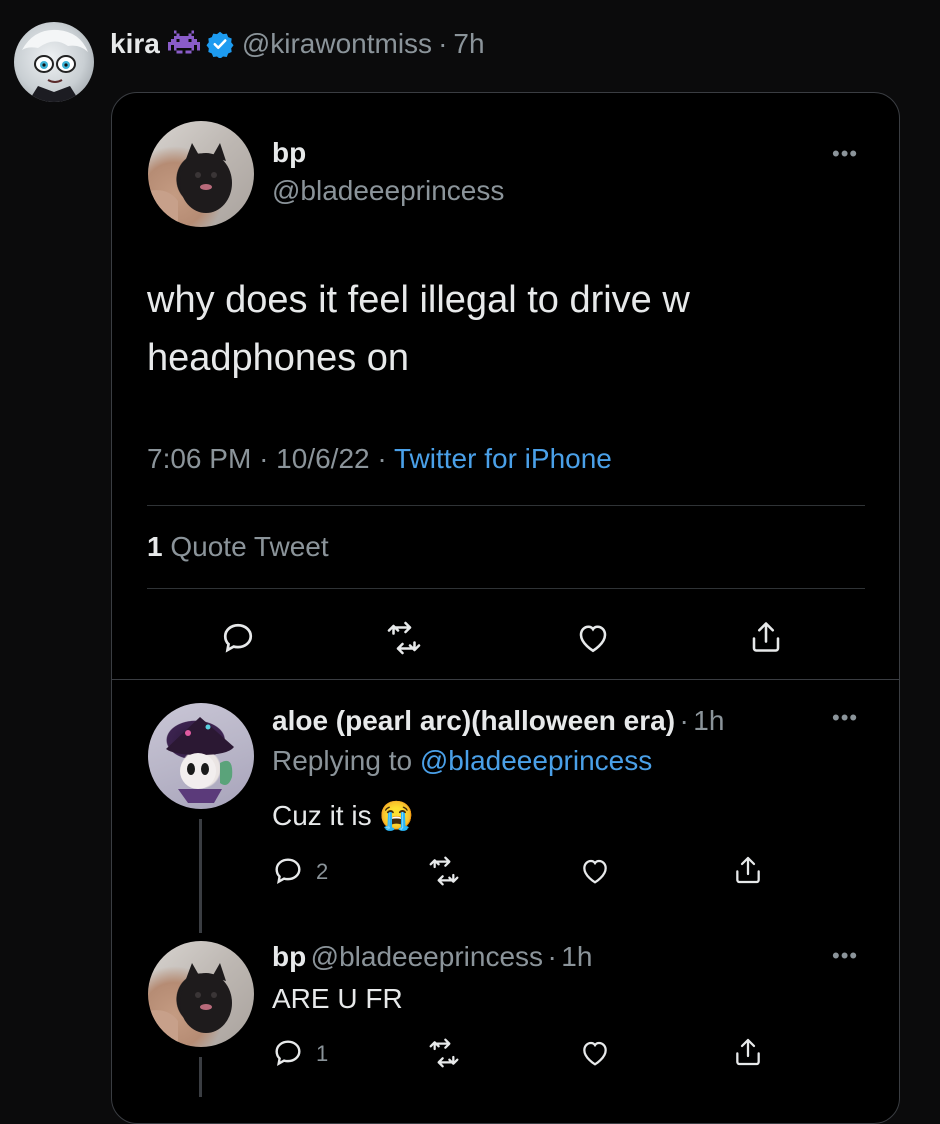 This screenshot has height=1124, width=940. What do you see at coordinates (322, 1053) in the screenshot?
I see `reply-2-reply-count: 1` at bounding box center [322, 1053].